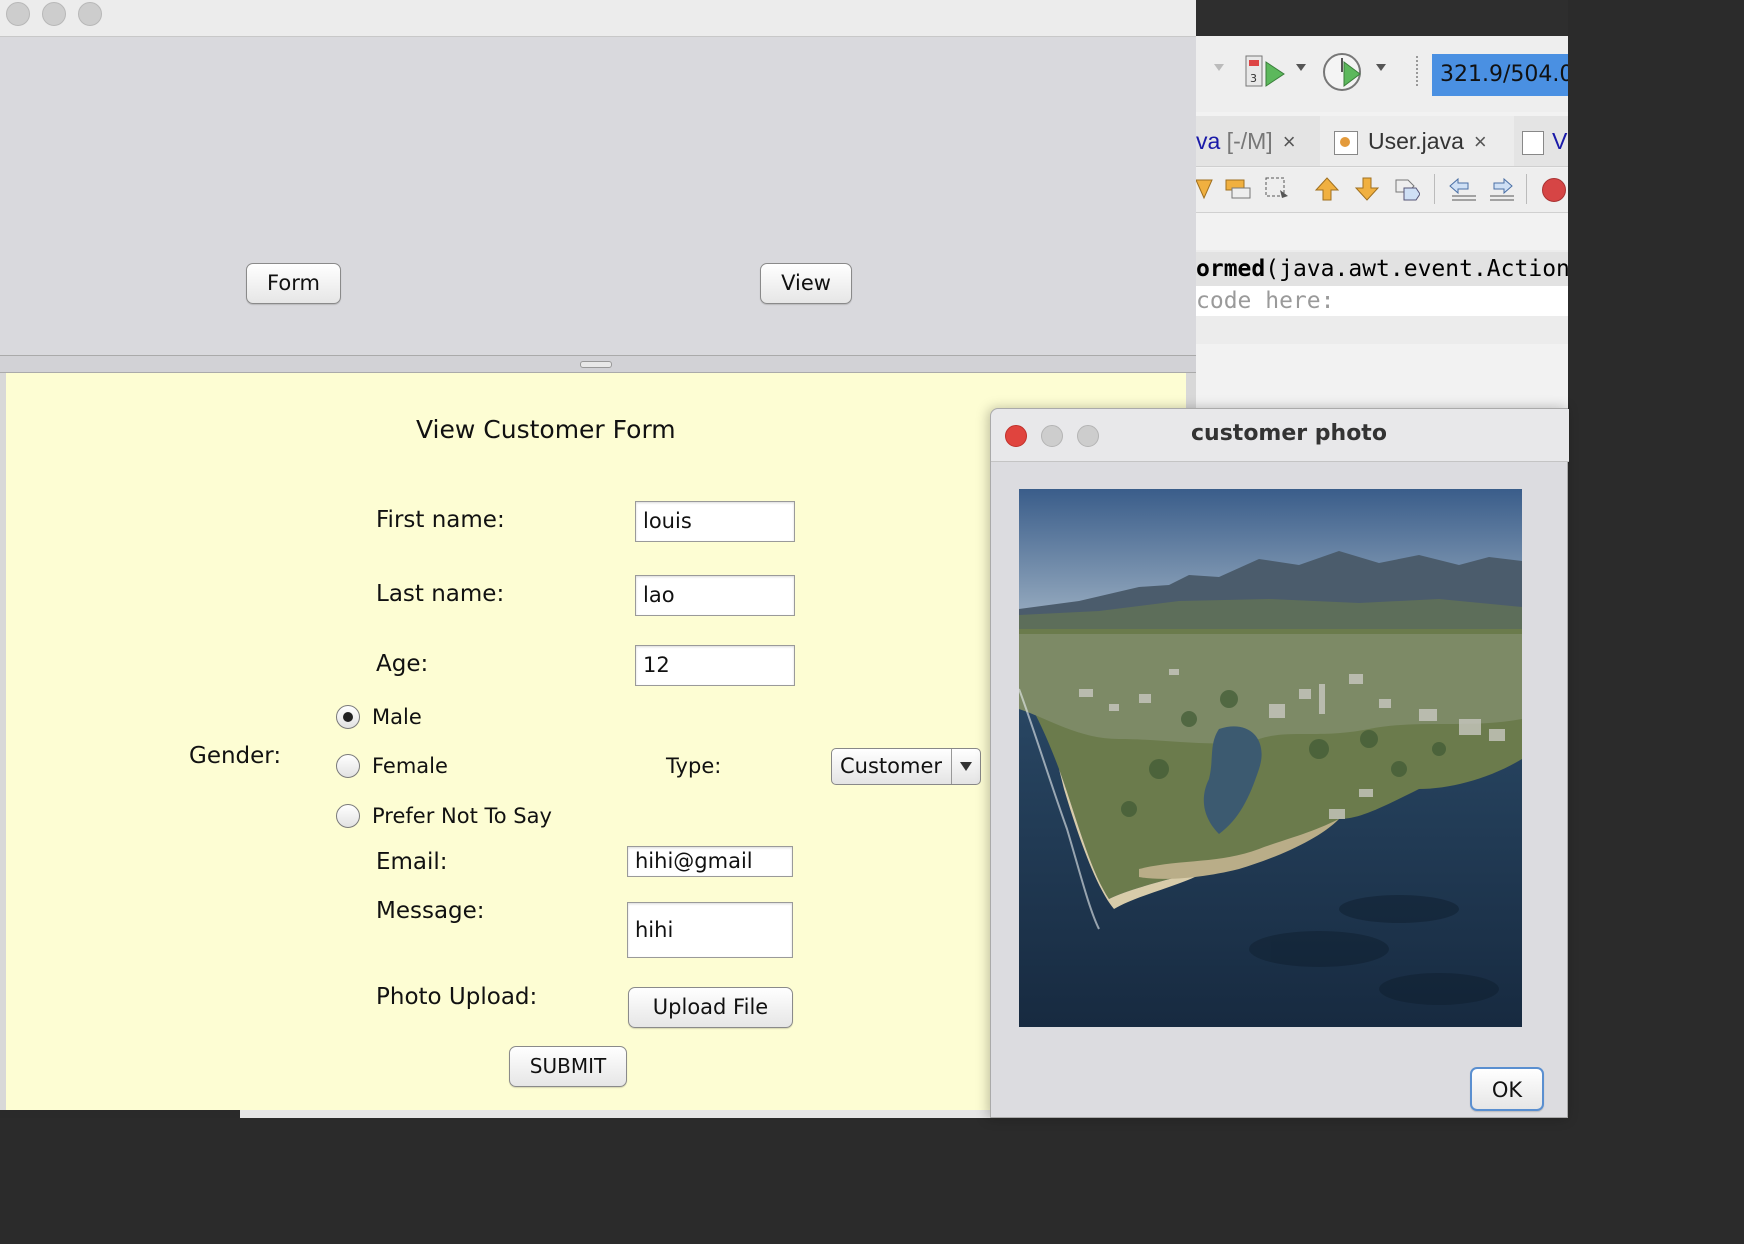 This screenshot has width=1744, height=1244. What do you see at coordinates (715, 595) in the screenshot?
I see `last-name-field: lao` at bounding box center [715, 595].